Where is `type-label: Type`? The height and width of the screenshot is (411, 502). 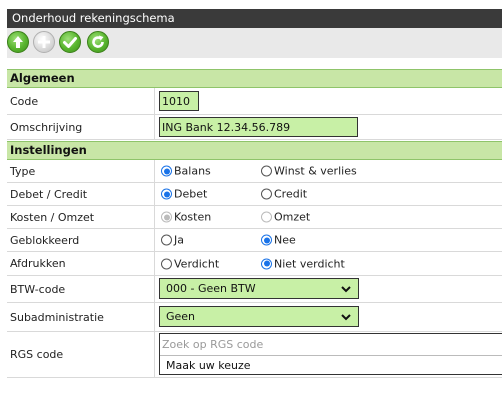
type-label: Type is located at coordinates (23, 171).